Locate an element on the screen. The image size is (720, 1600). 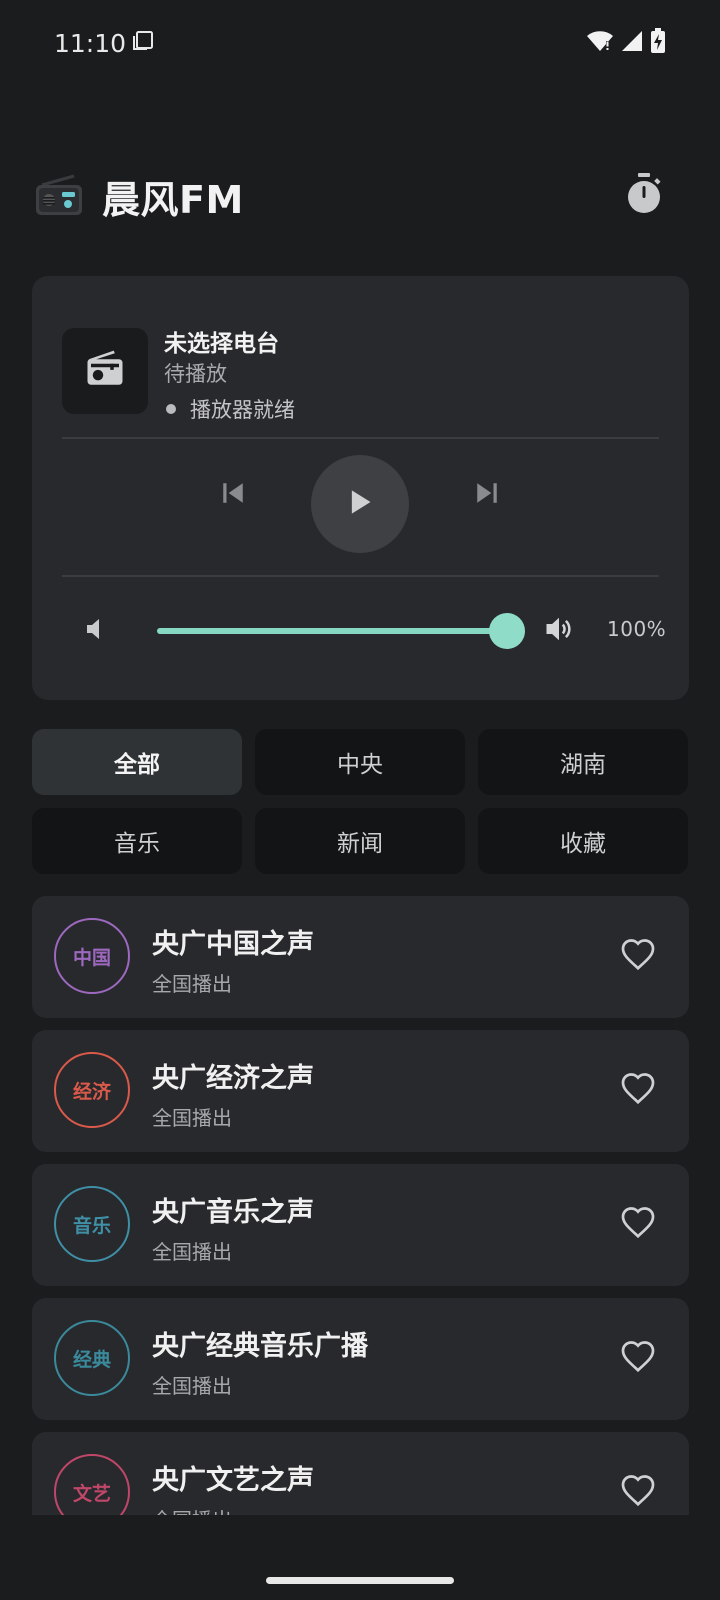
station-badge: 经济 is located at coordinates (92, 1090).